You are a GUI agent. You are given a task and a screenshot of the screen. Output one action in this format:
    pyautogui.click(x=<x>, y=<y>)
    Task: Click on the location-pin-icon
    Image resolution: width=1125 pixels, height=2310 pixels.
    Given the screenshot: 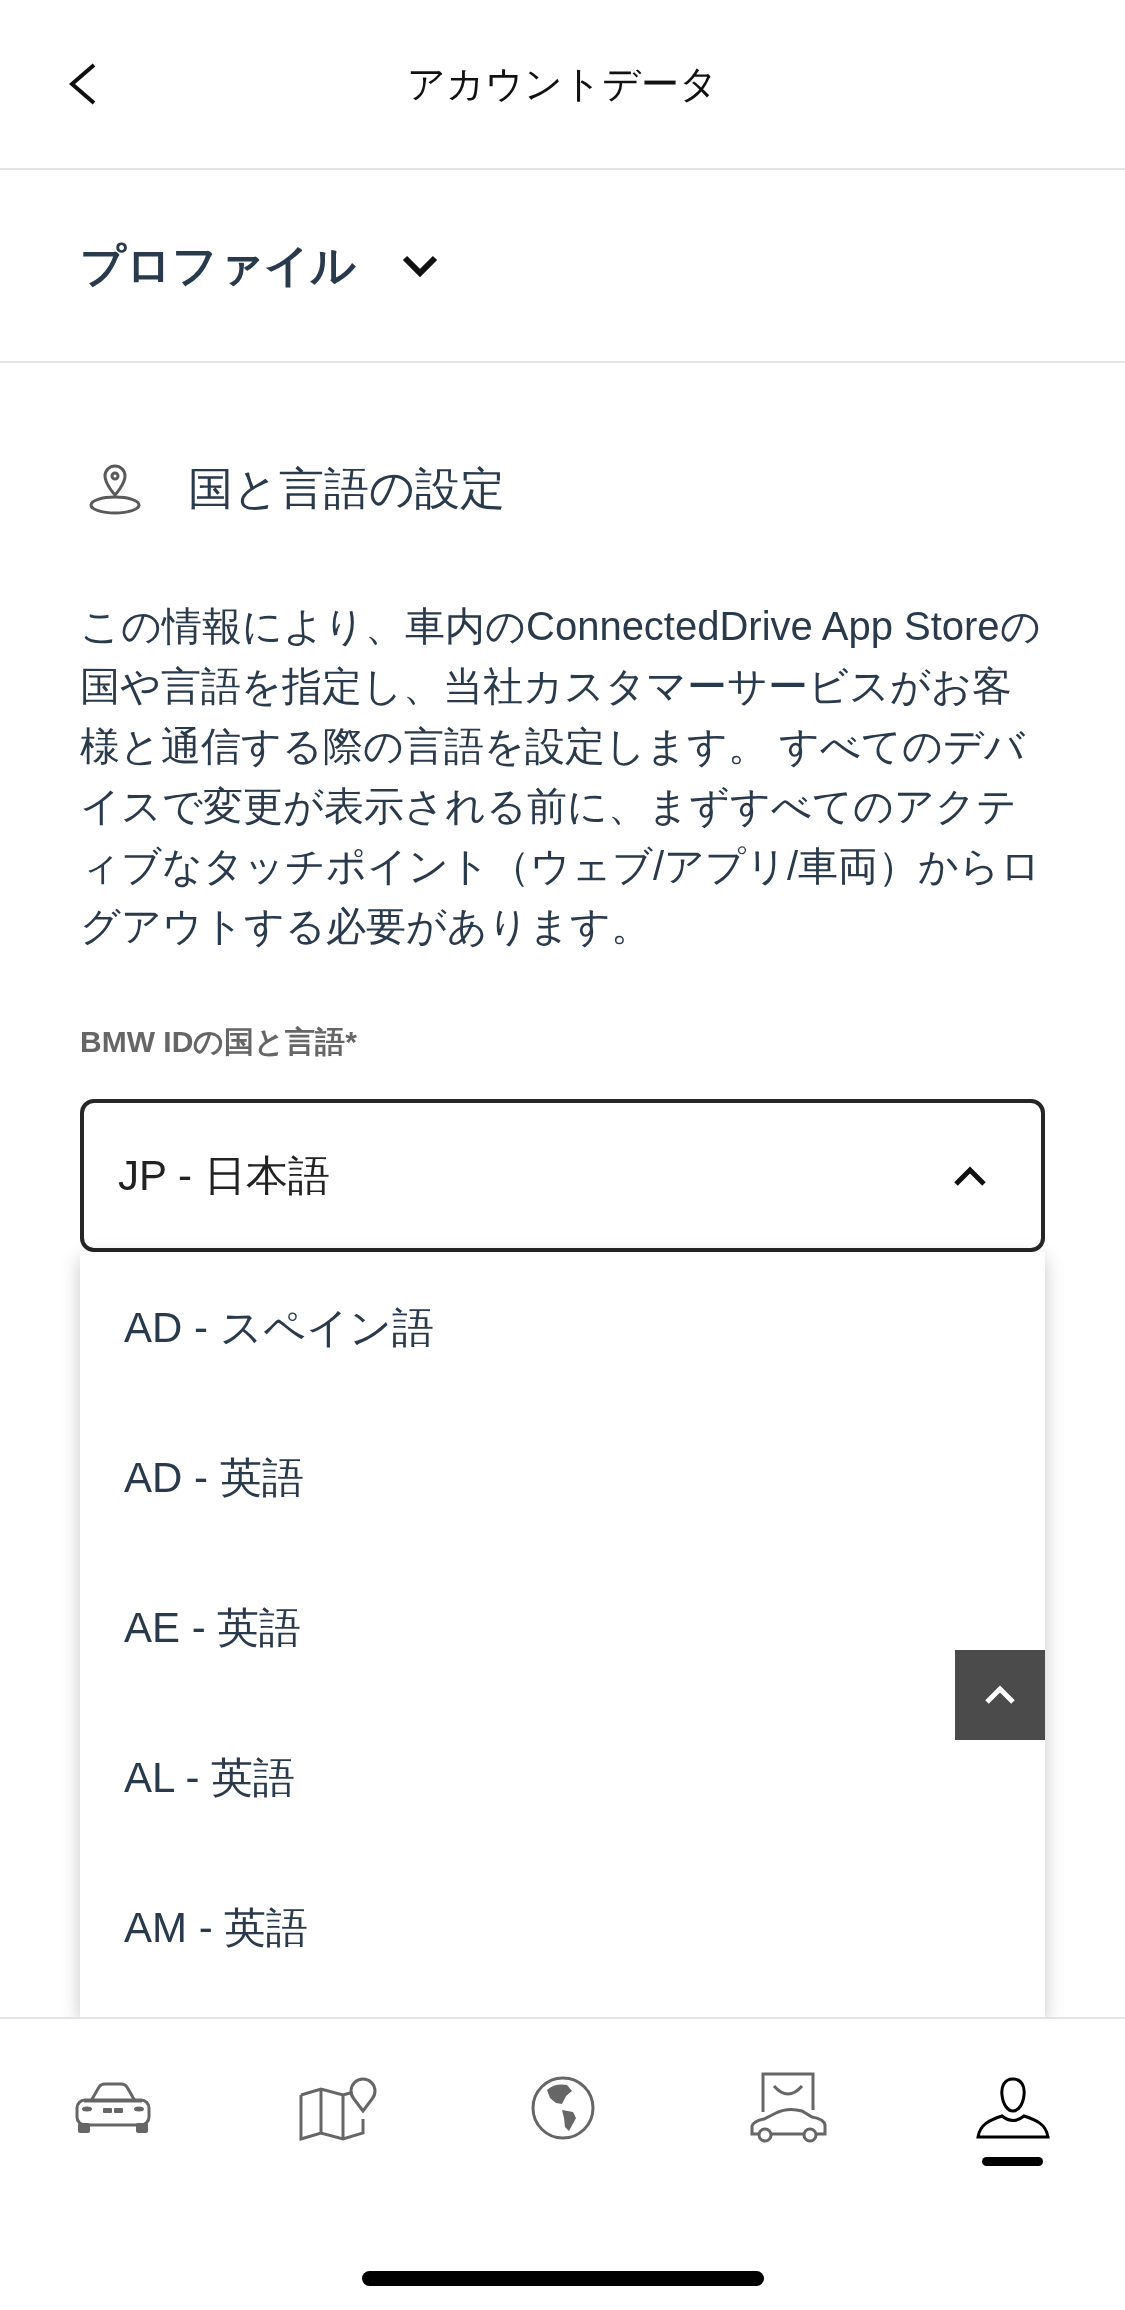 What is the action you would take?
    pyautogui.click(x=115, y=489)
    